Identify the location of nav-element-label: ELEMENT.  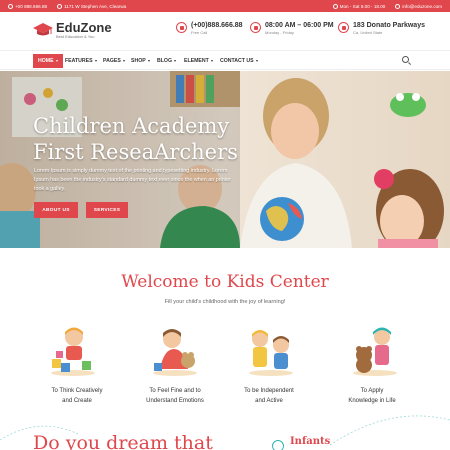
(196, 61).